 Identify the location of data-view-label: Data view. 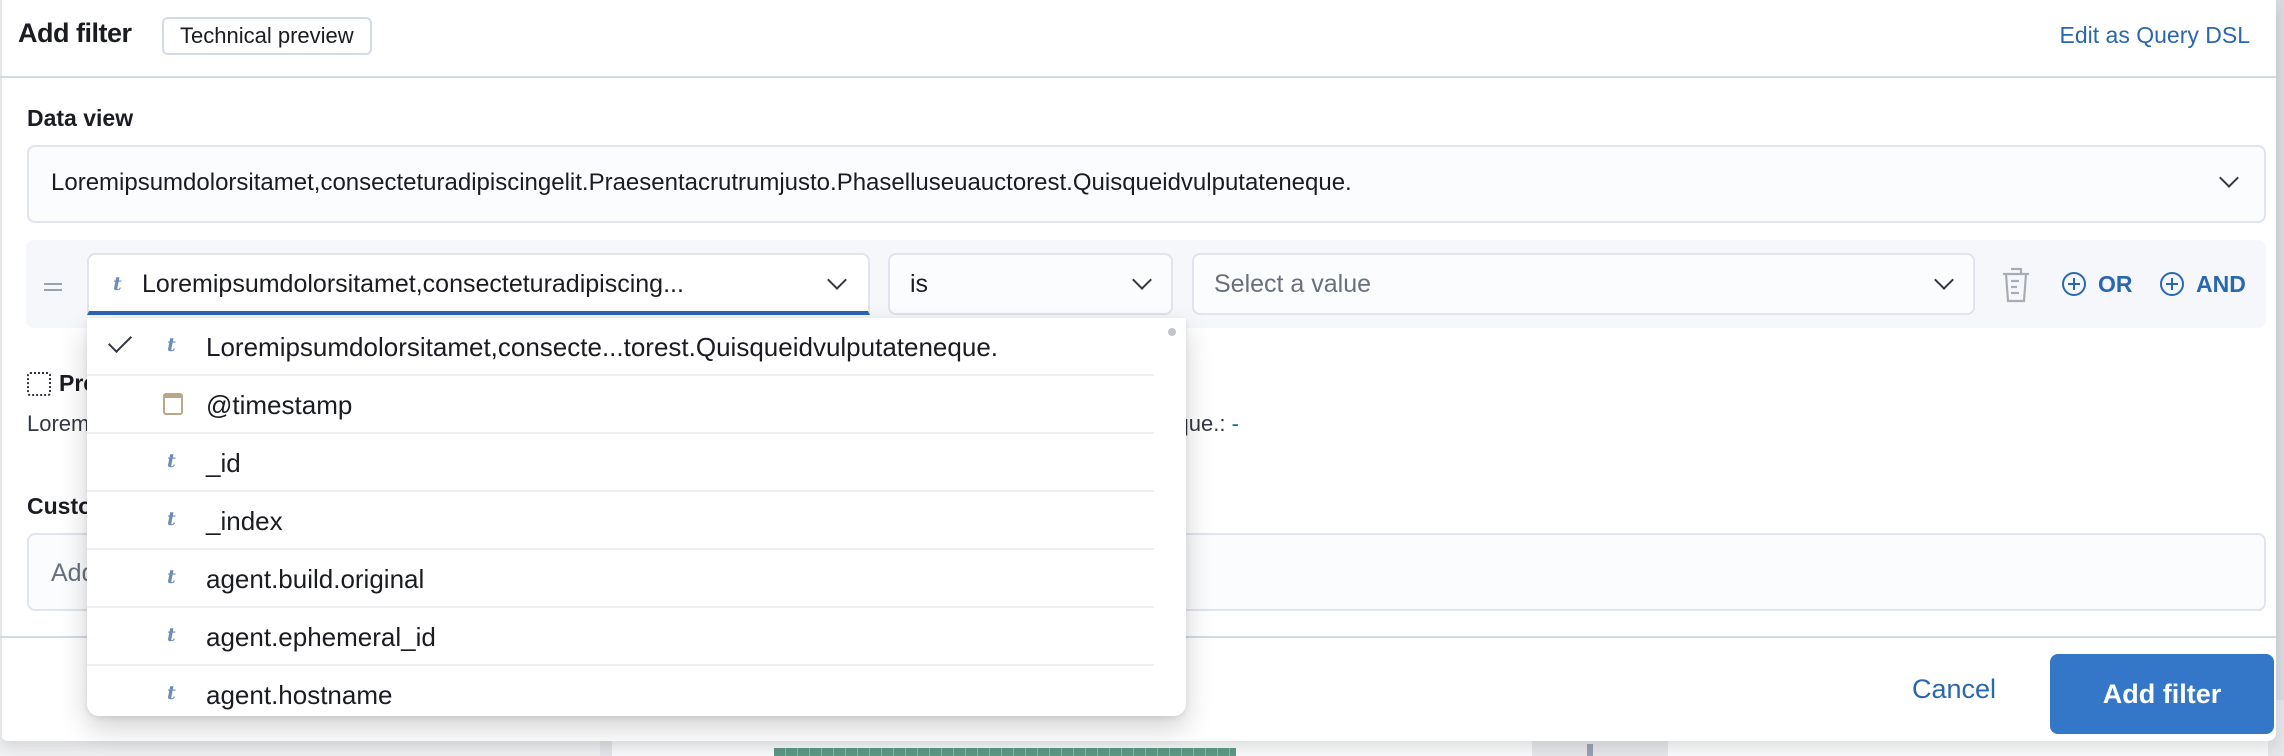
(80, 118).